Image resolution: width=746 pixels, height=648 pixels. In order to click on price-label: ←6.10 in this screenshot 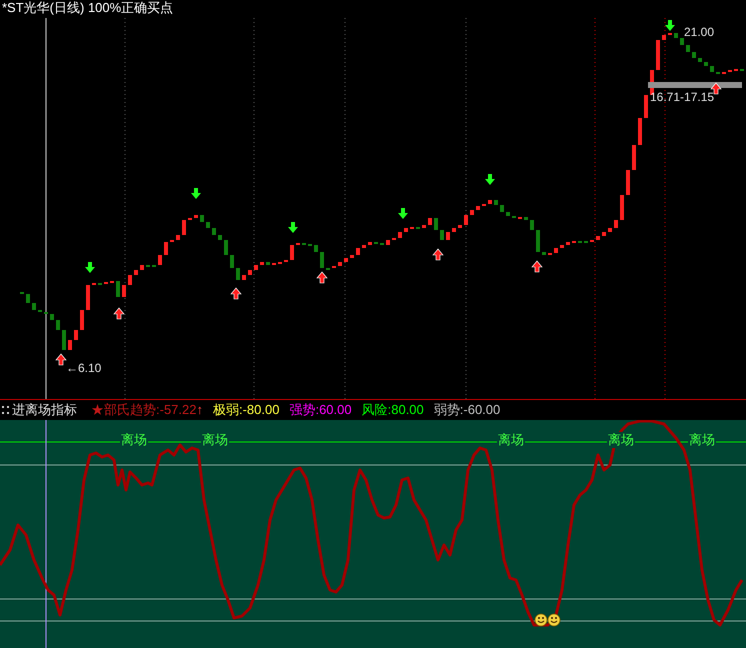, I will do `click(84, 368)`.